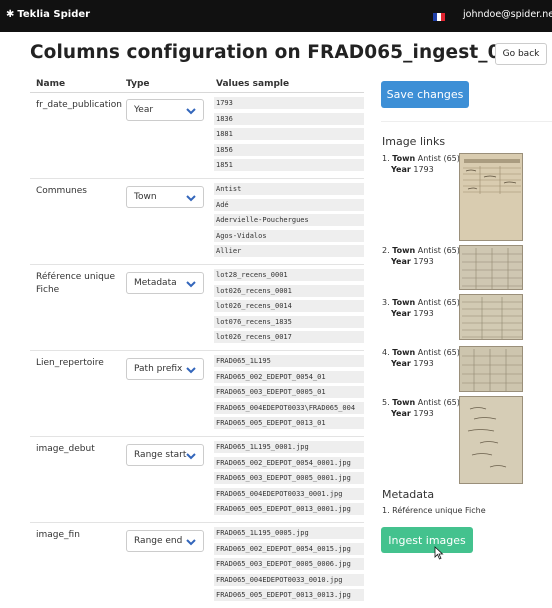  Describe the element at coordinates (289, 423) in the screenshot. I see `sample-value: FRAD065_005_EDEPOT_0013_01` at that location.